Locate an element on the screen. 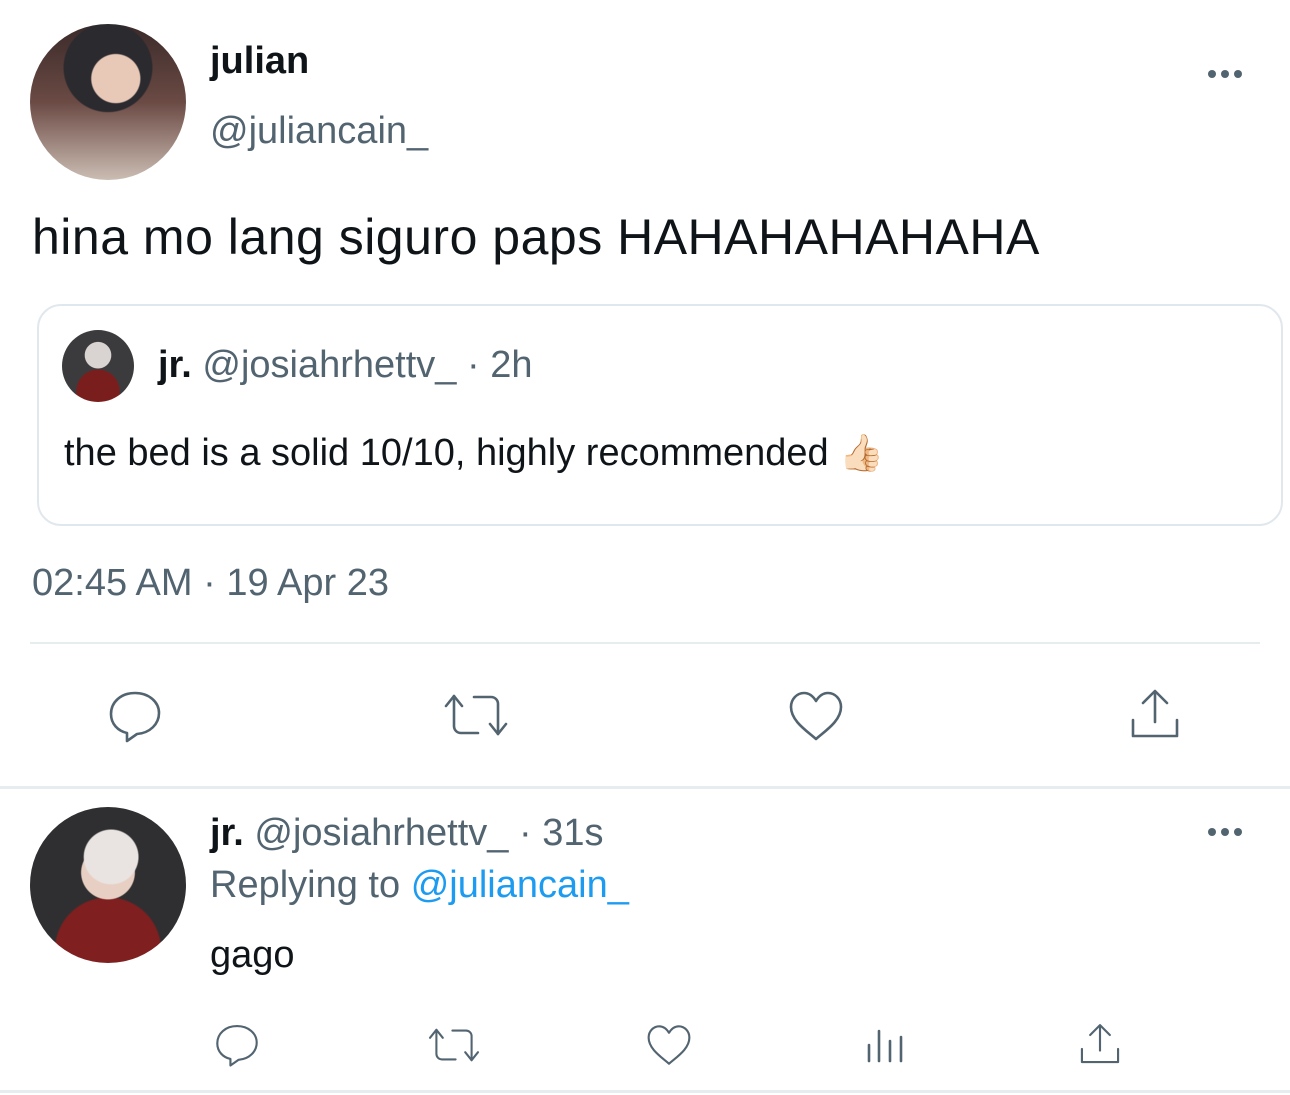  reply-text: gago is located at coordinates (252, 955).